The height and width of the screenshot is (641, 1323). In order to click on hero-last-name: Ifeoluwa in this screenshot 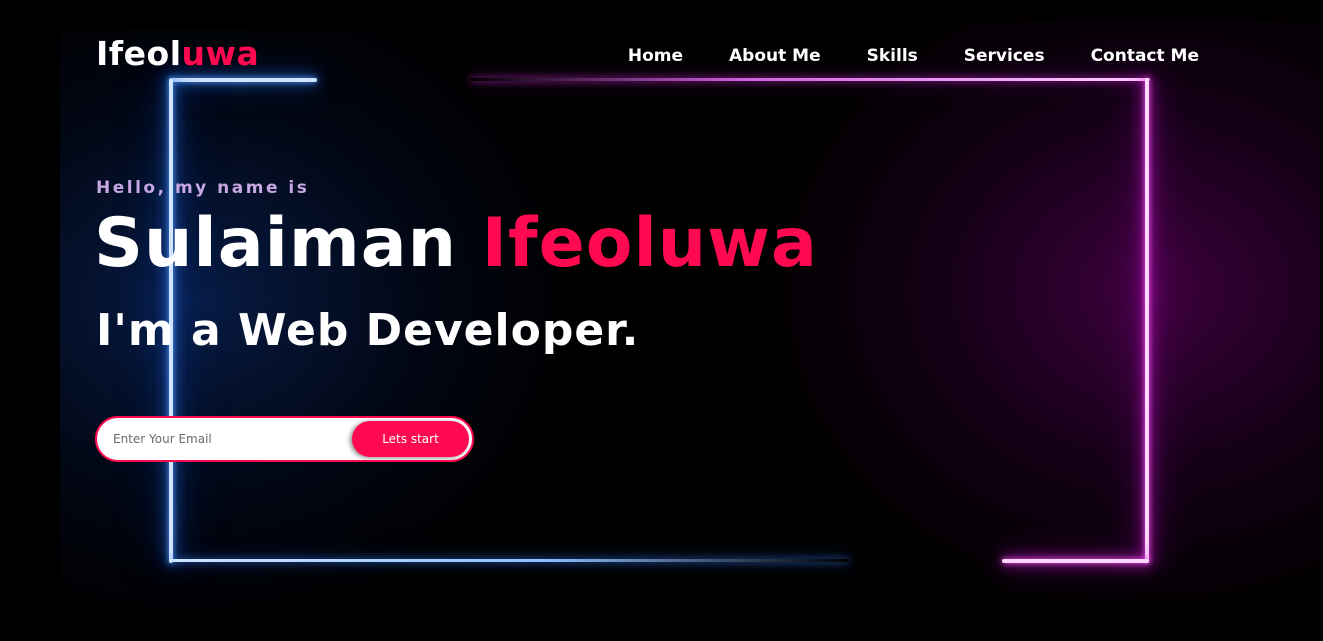, I will do `click(649, 243)`.